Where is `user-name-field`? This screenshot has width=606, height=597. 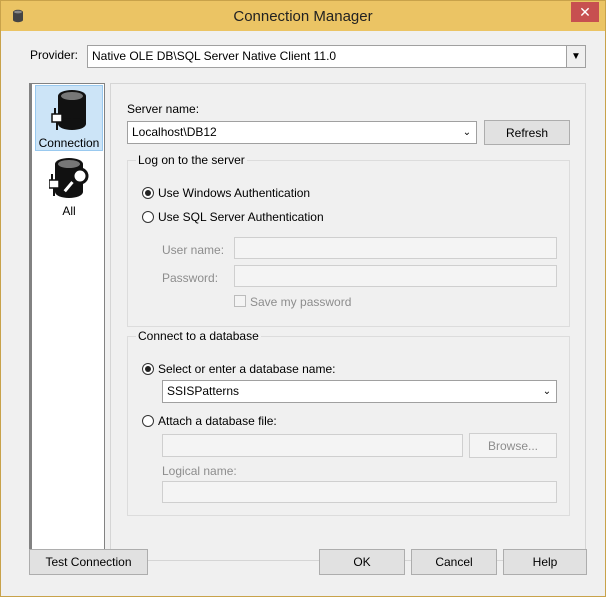 user-name-field is located at coordinates (395, 248).